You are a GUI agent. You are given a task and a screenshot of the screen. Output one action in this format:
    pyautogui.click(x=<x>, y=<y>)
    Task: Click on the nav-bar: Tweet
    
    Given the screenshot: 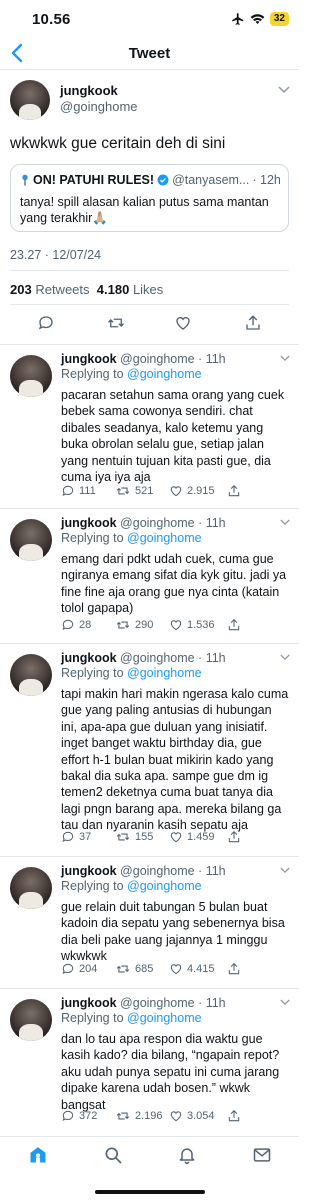 What is the action you would take?
    pyautogui.click(x=149, y=54)
    